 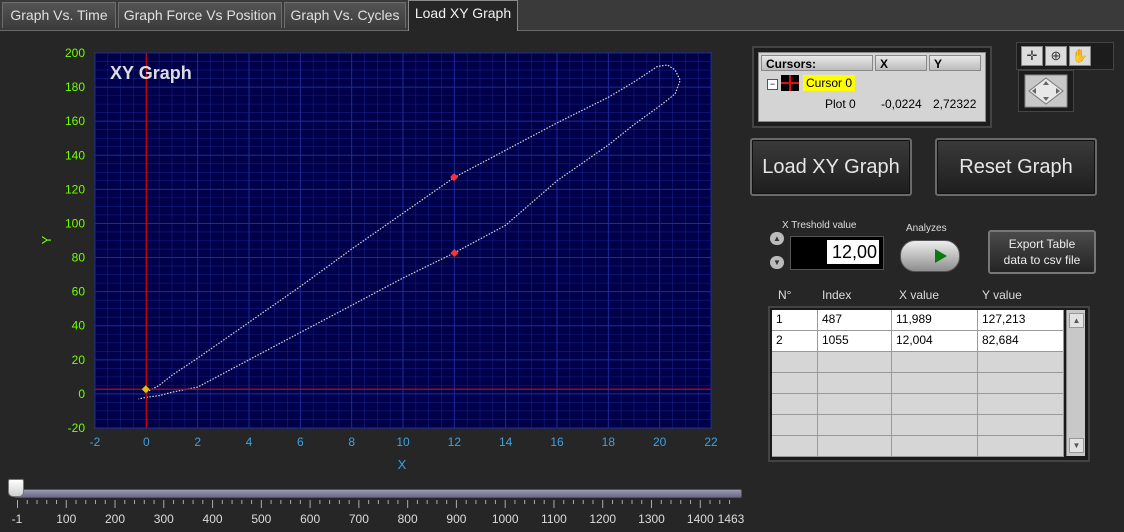 I want to click on x-tick-label: 8, so click(x=351, y=442).